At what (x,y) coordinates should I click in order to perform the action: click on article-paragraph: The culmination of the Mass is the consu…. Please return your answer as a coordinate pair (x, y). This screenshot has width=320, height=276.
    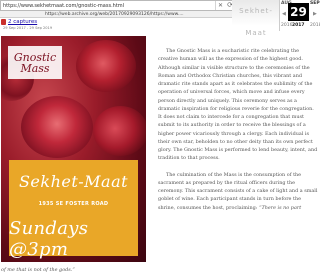
    Looking at the image, I should click on (238, 191).